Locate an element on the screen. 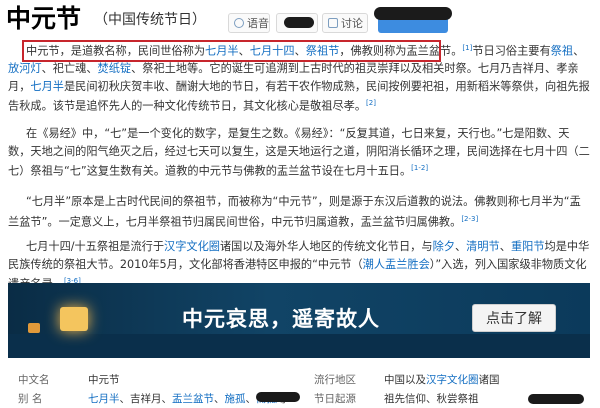 This screenshot has height=408, width=600. banner-text: 中元哀思，遥寄故人 is located at coordinates (281, 319).